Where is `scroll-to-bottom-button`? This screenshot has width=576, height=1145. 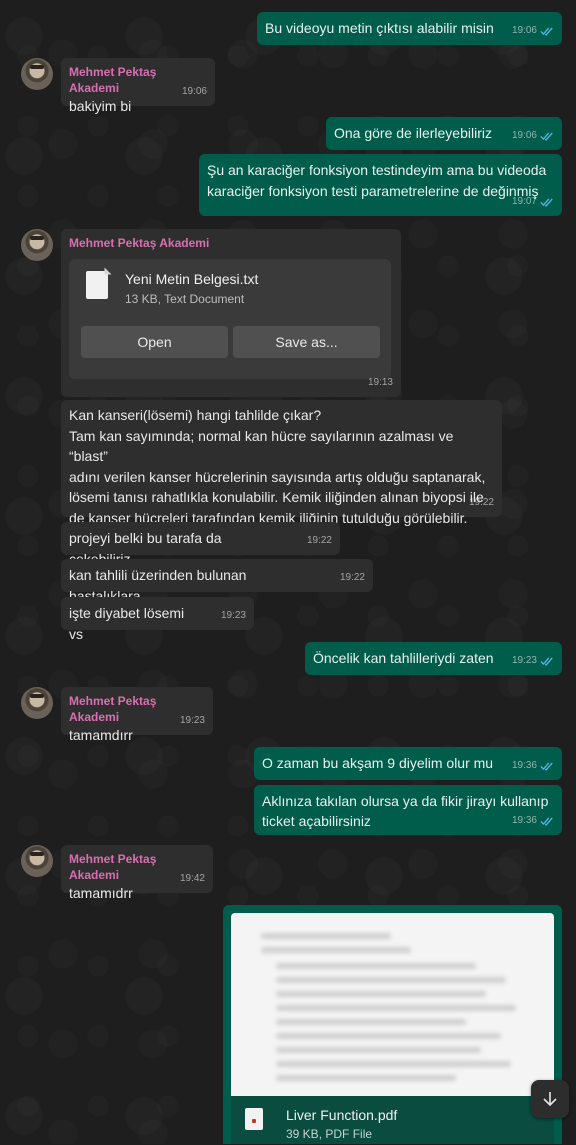 scroll-to-bottom-button is located at coordinates (550, 1099).